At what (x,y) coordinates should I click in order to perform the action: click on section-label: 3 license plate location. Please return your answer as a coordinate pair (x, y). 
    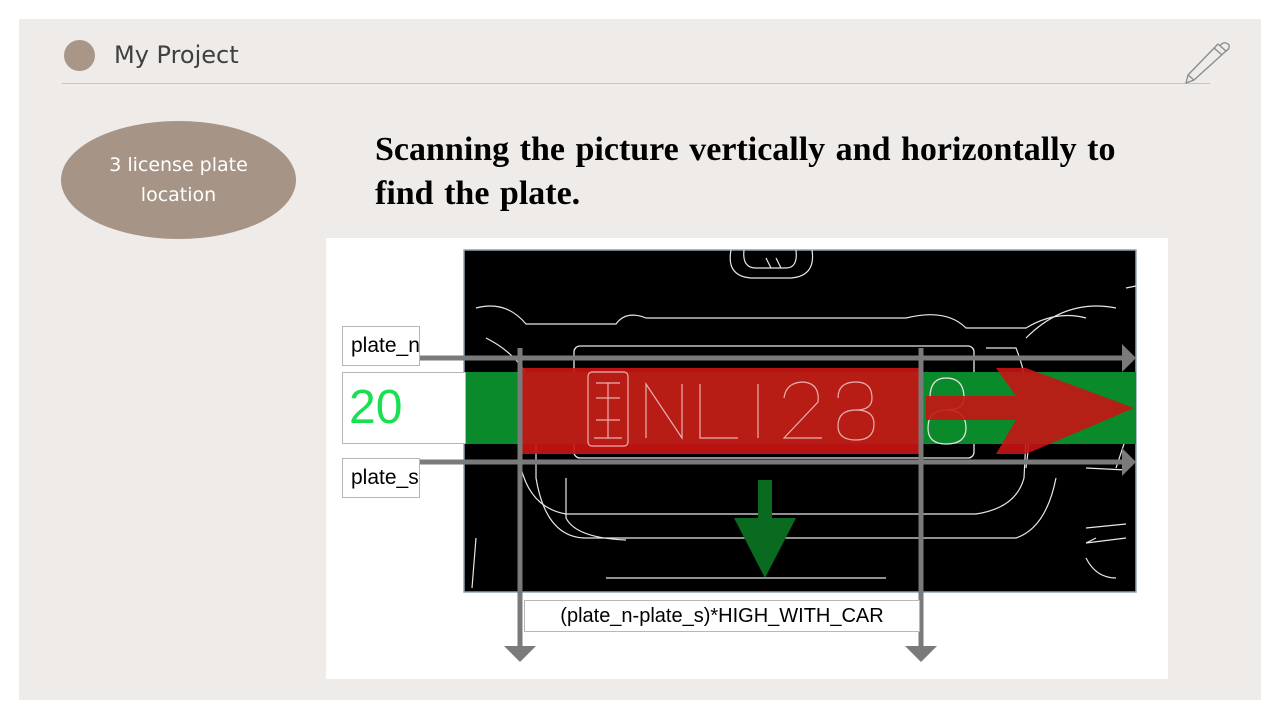
    Looking at the image, I should click on (178, 180).